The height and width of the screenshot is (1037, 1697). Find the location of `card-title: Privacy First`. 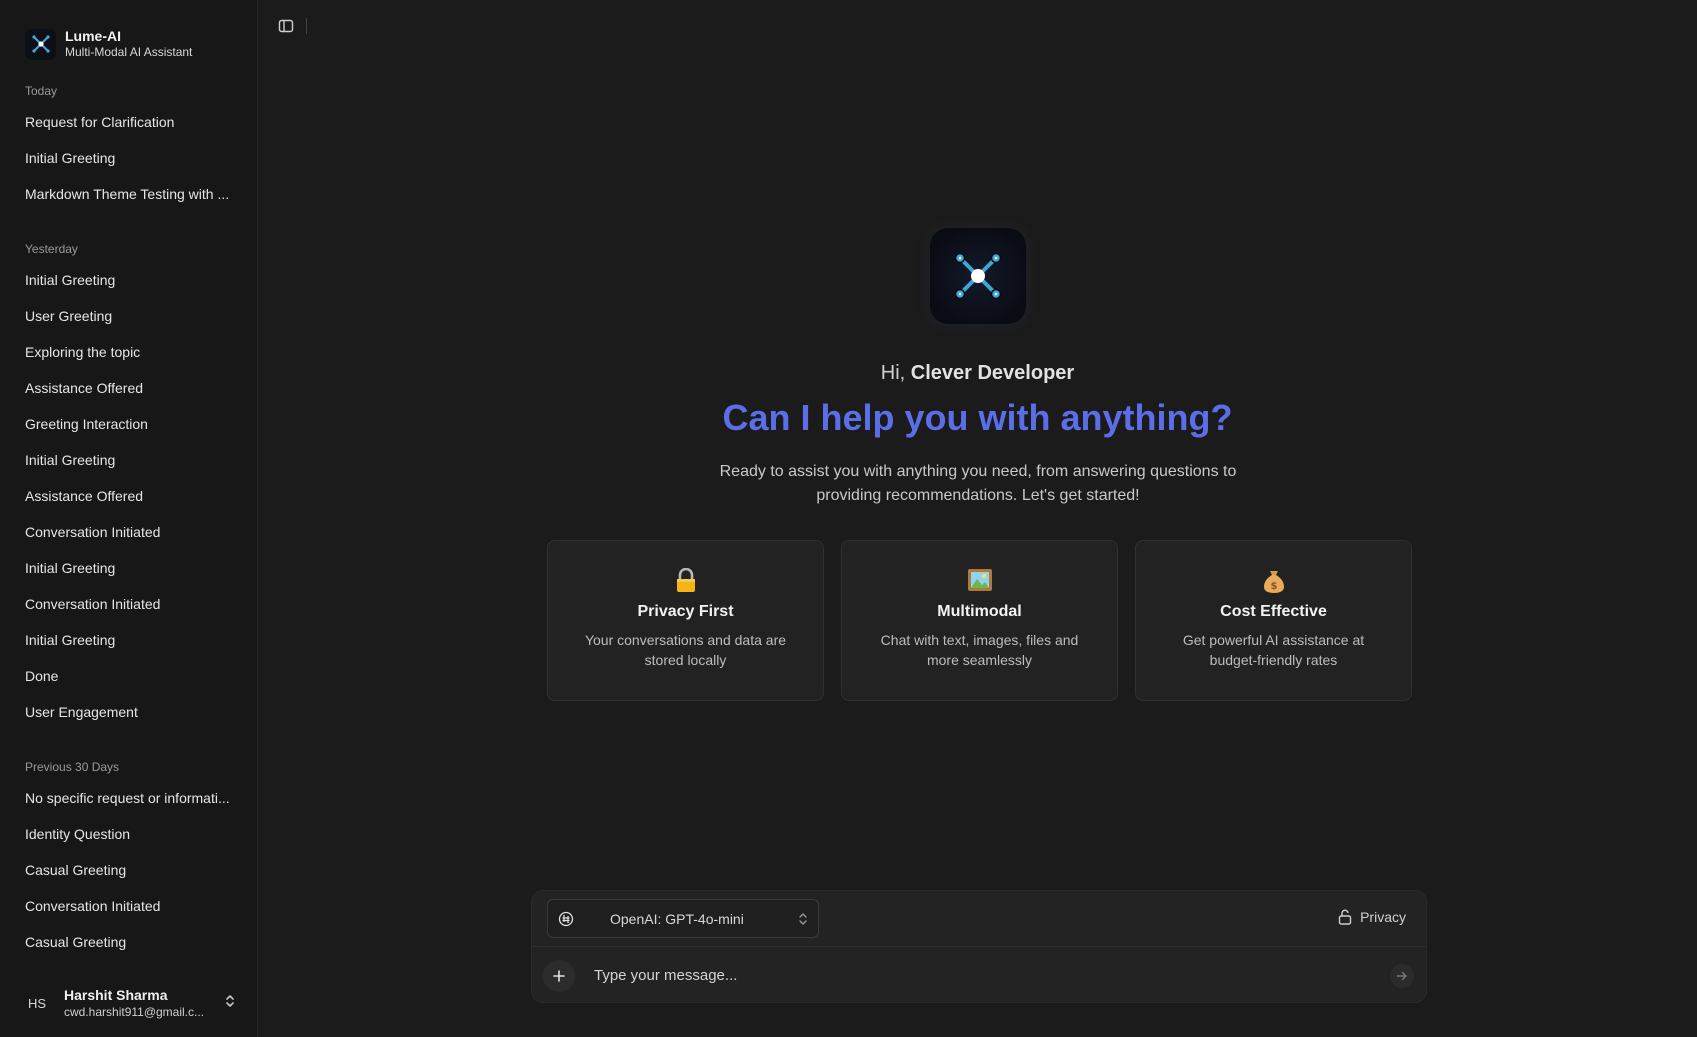

card-title: Privacy First is located at coordinates (685, 611).